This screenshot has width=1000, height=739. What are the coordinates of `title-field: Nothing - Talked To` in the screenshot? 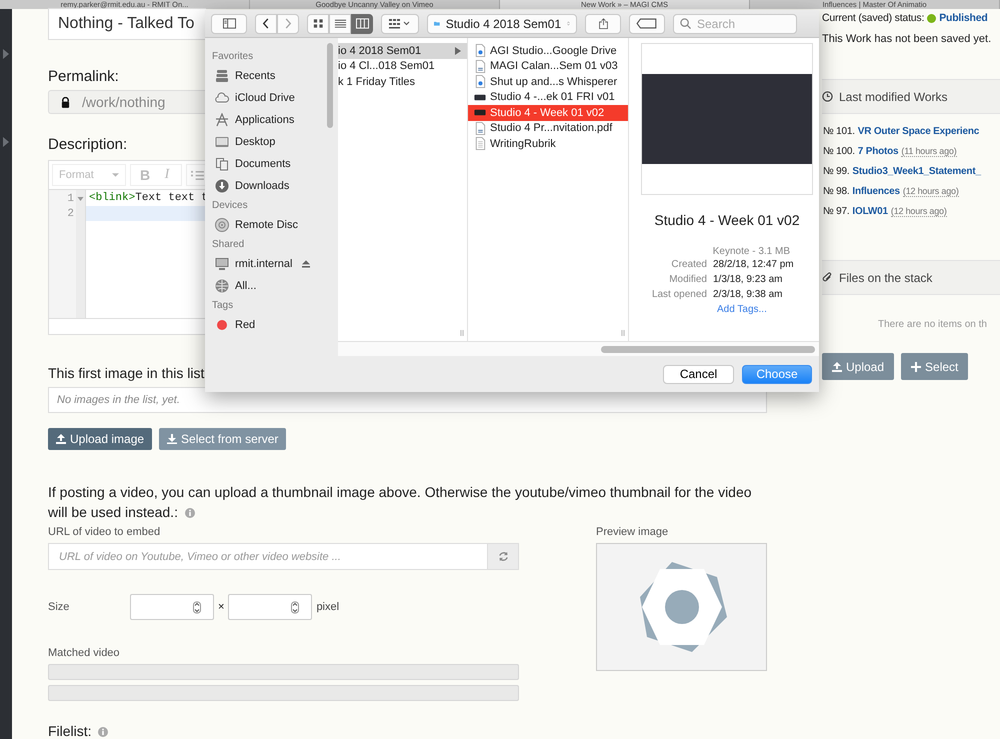 It's located at (127, 24).